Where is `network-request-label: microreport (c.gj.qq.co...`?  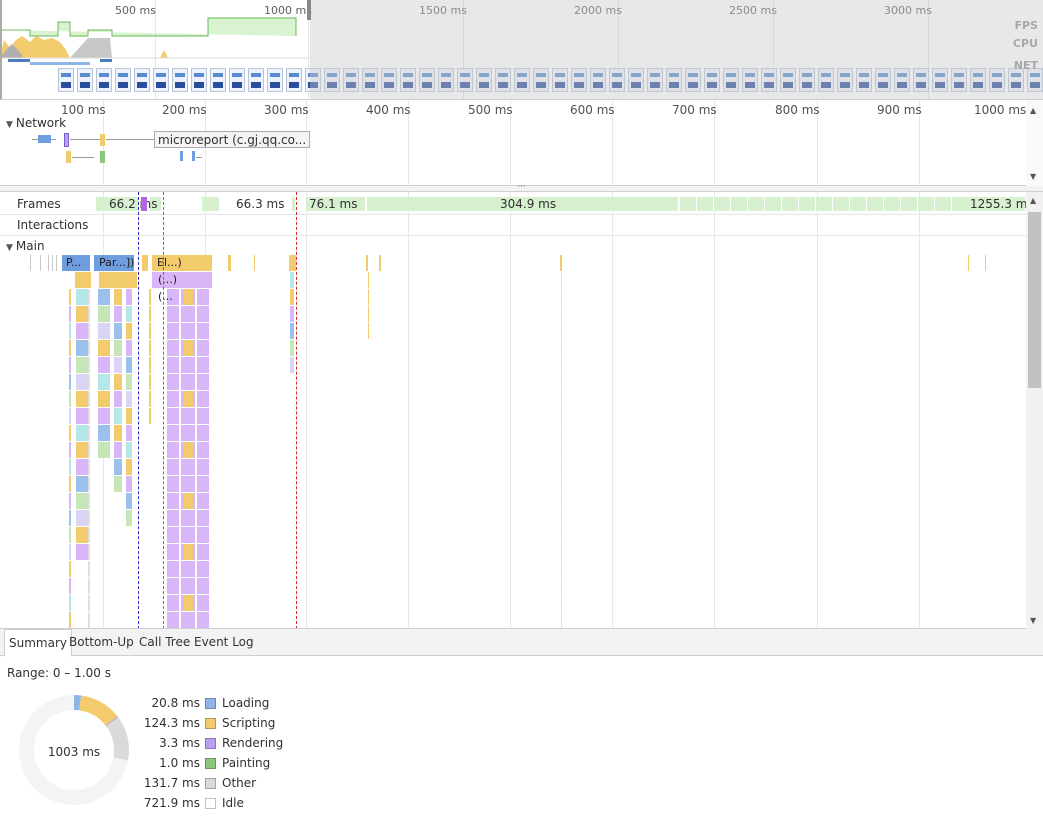
network-request-label: microreport (c.gj.qq.co... is located at coordinates (232, 139).